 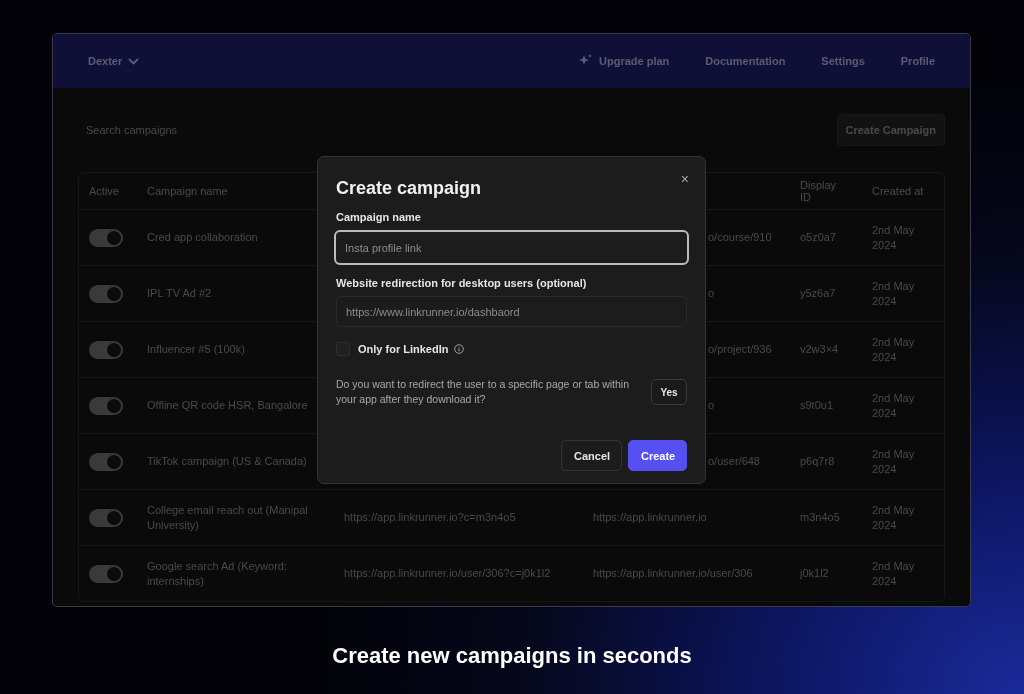 I want to click on column-header: Created at, so click(x=898, y=191).